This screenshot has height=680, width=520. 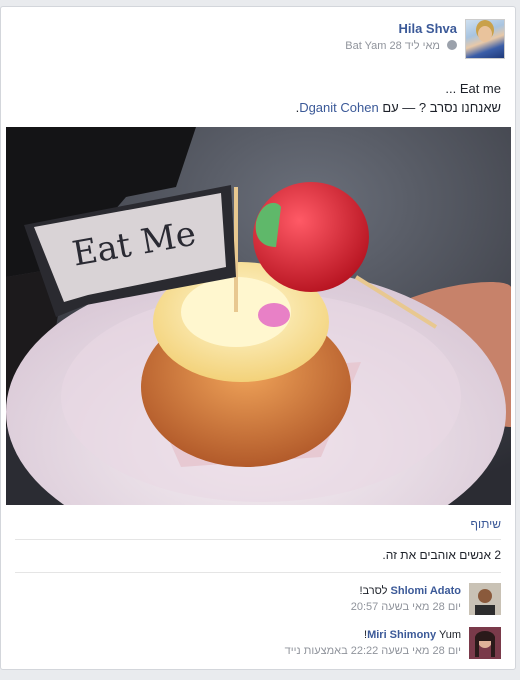 What do you see at coordinates (485, 524) in the screenshot?
I see `share-link: שיתוף` at bounding box center [485, 524].